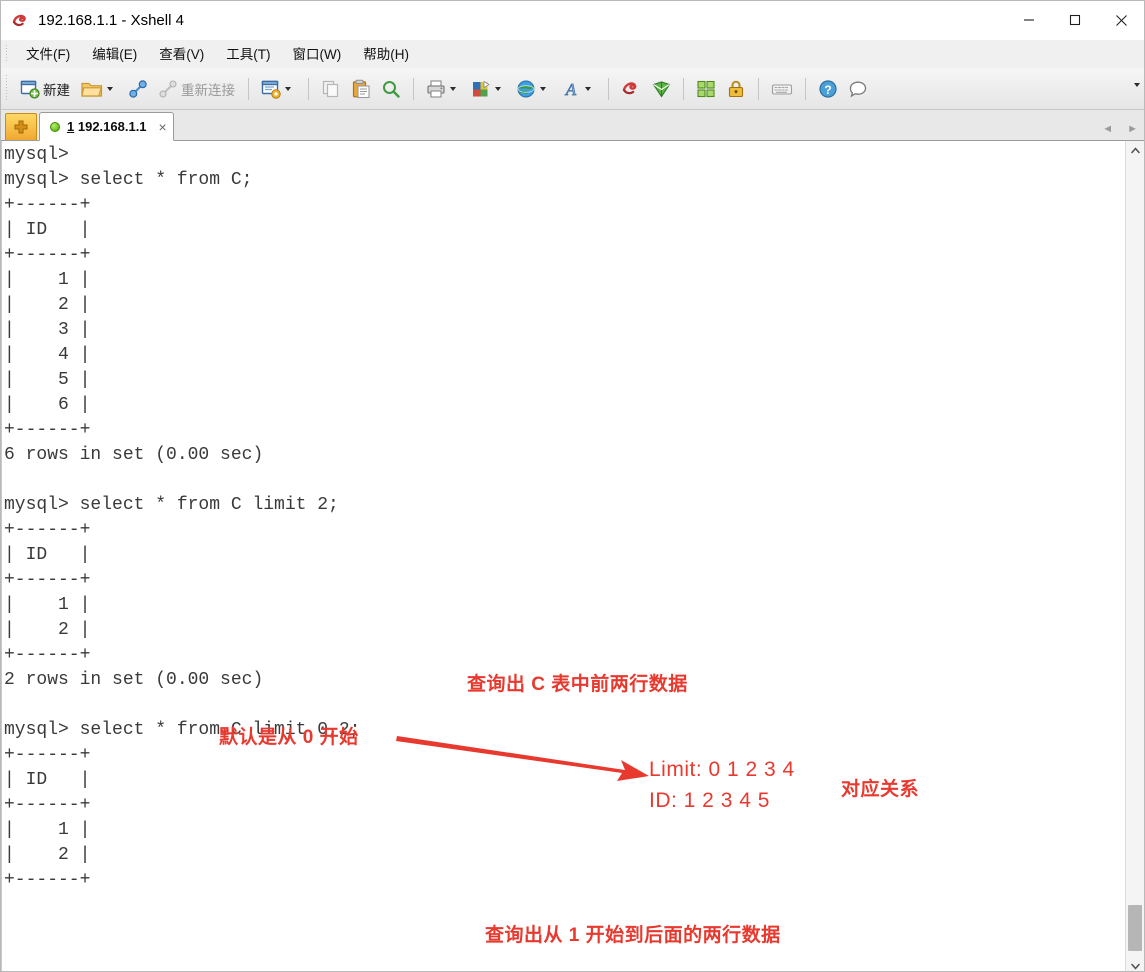  Describe the element at coordinates (1134, 556) in the screenshot. I see `terminal-scrollbar` at that location.